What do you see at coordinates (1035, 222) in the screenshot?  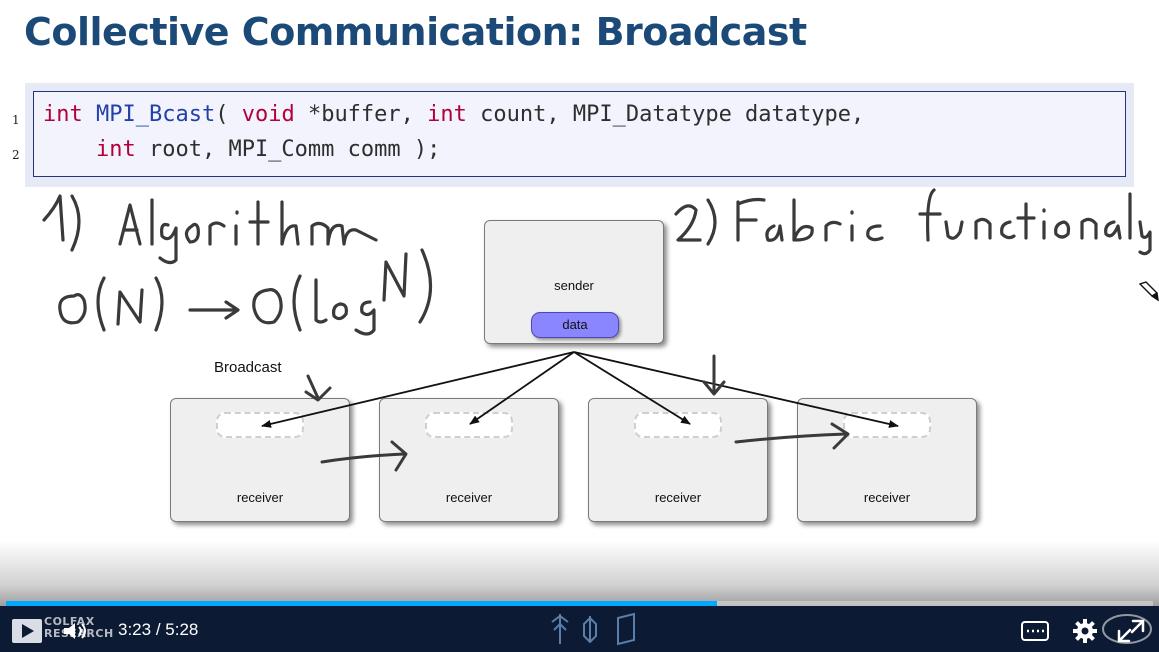 I see `handwriting-functionality` at bounding box center [1035, 222].